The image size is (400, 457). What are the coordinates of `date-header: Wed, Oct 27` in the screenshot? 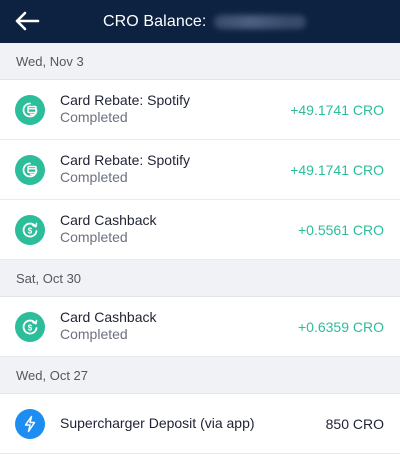 It's located at (200, 375).